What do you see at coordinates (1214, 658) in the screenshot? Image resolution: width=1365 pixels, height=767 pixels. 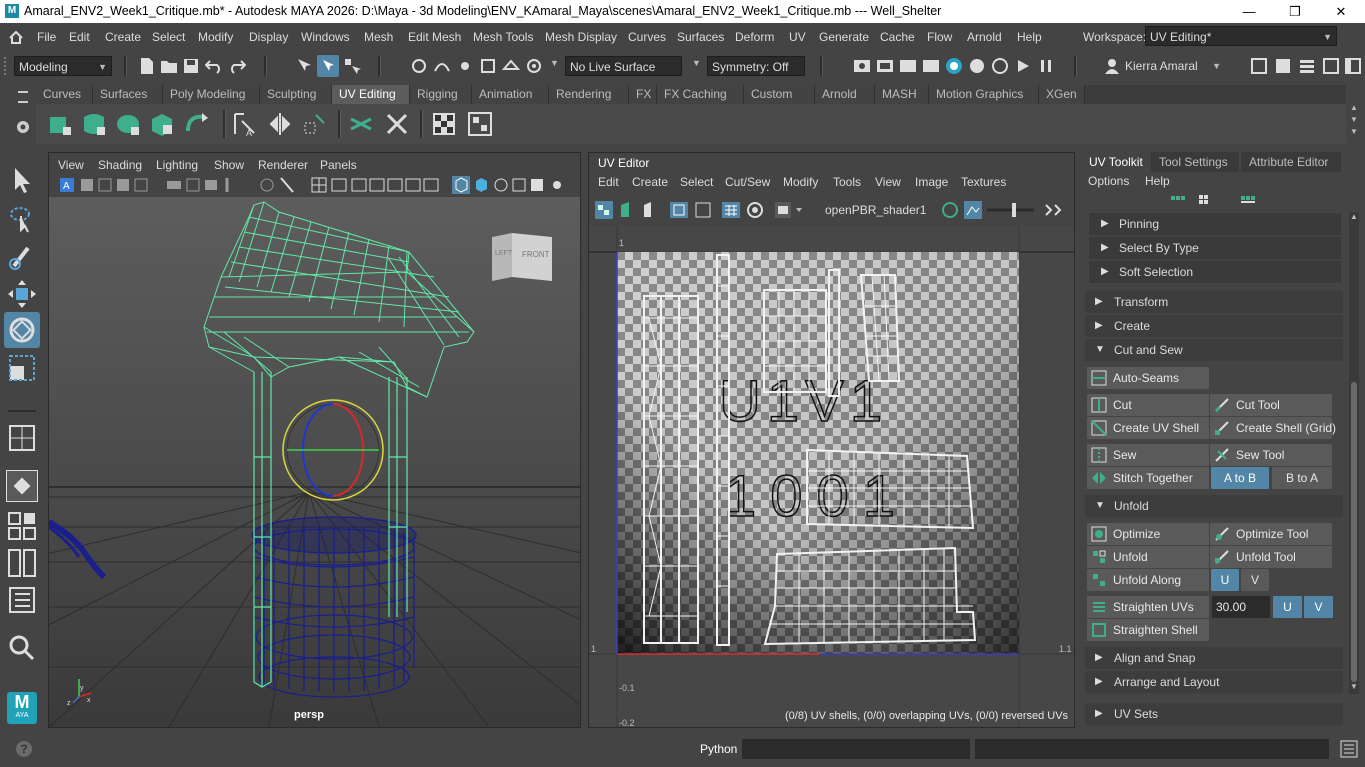 I see `section-align-and-snap: ▶ Align and Snap` at bounding box center [1214, 658].